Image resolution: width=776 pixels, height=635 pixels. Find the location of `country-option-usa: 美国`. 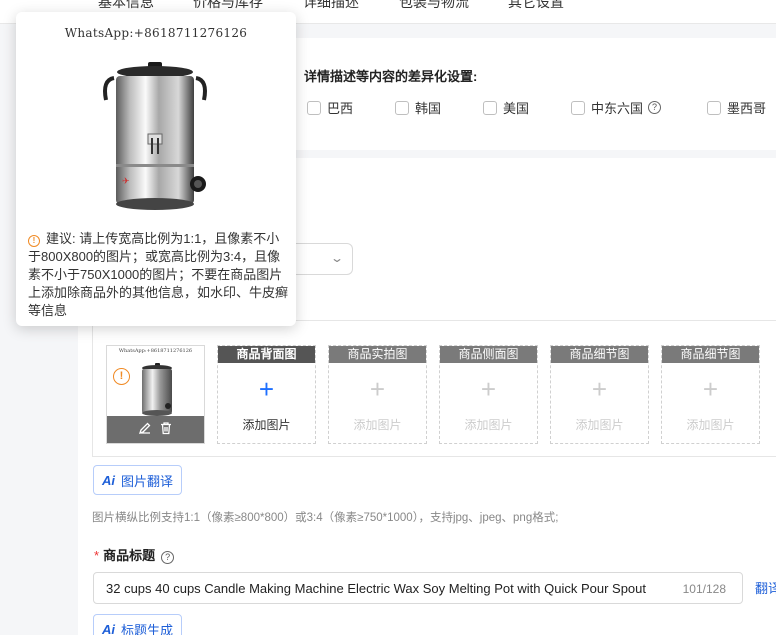

country-option-usa: 美国 is located at coordinates (506, 107).